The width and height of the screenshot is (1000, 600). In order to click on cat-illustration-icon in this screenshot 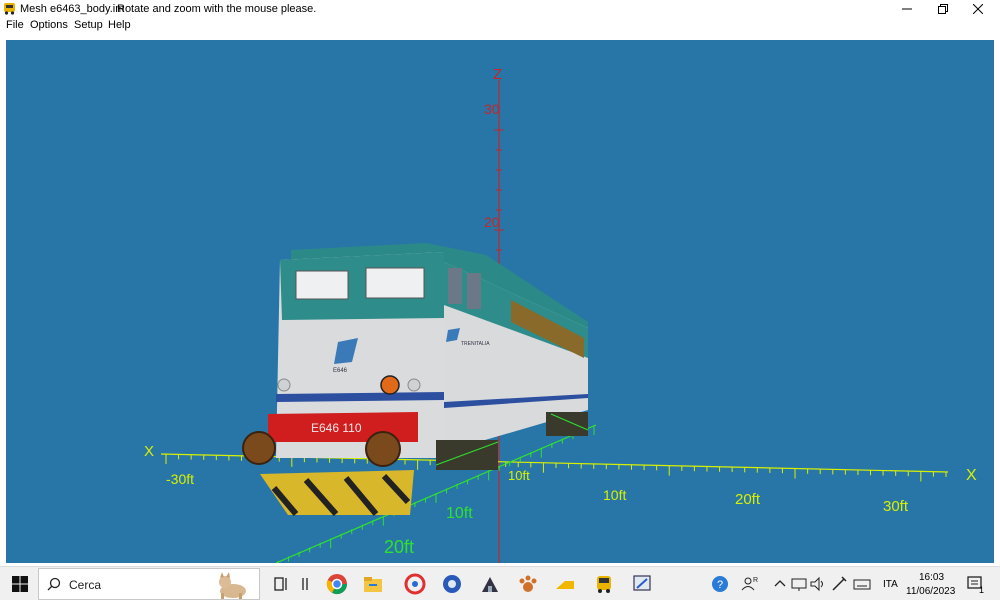, I will do `click(232, 585)`.